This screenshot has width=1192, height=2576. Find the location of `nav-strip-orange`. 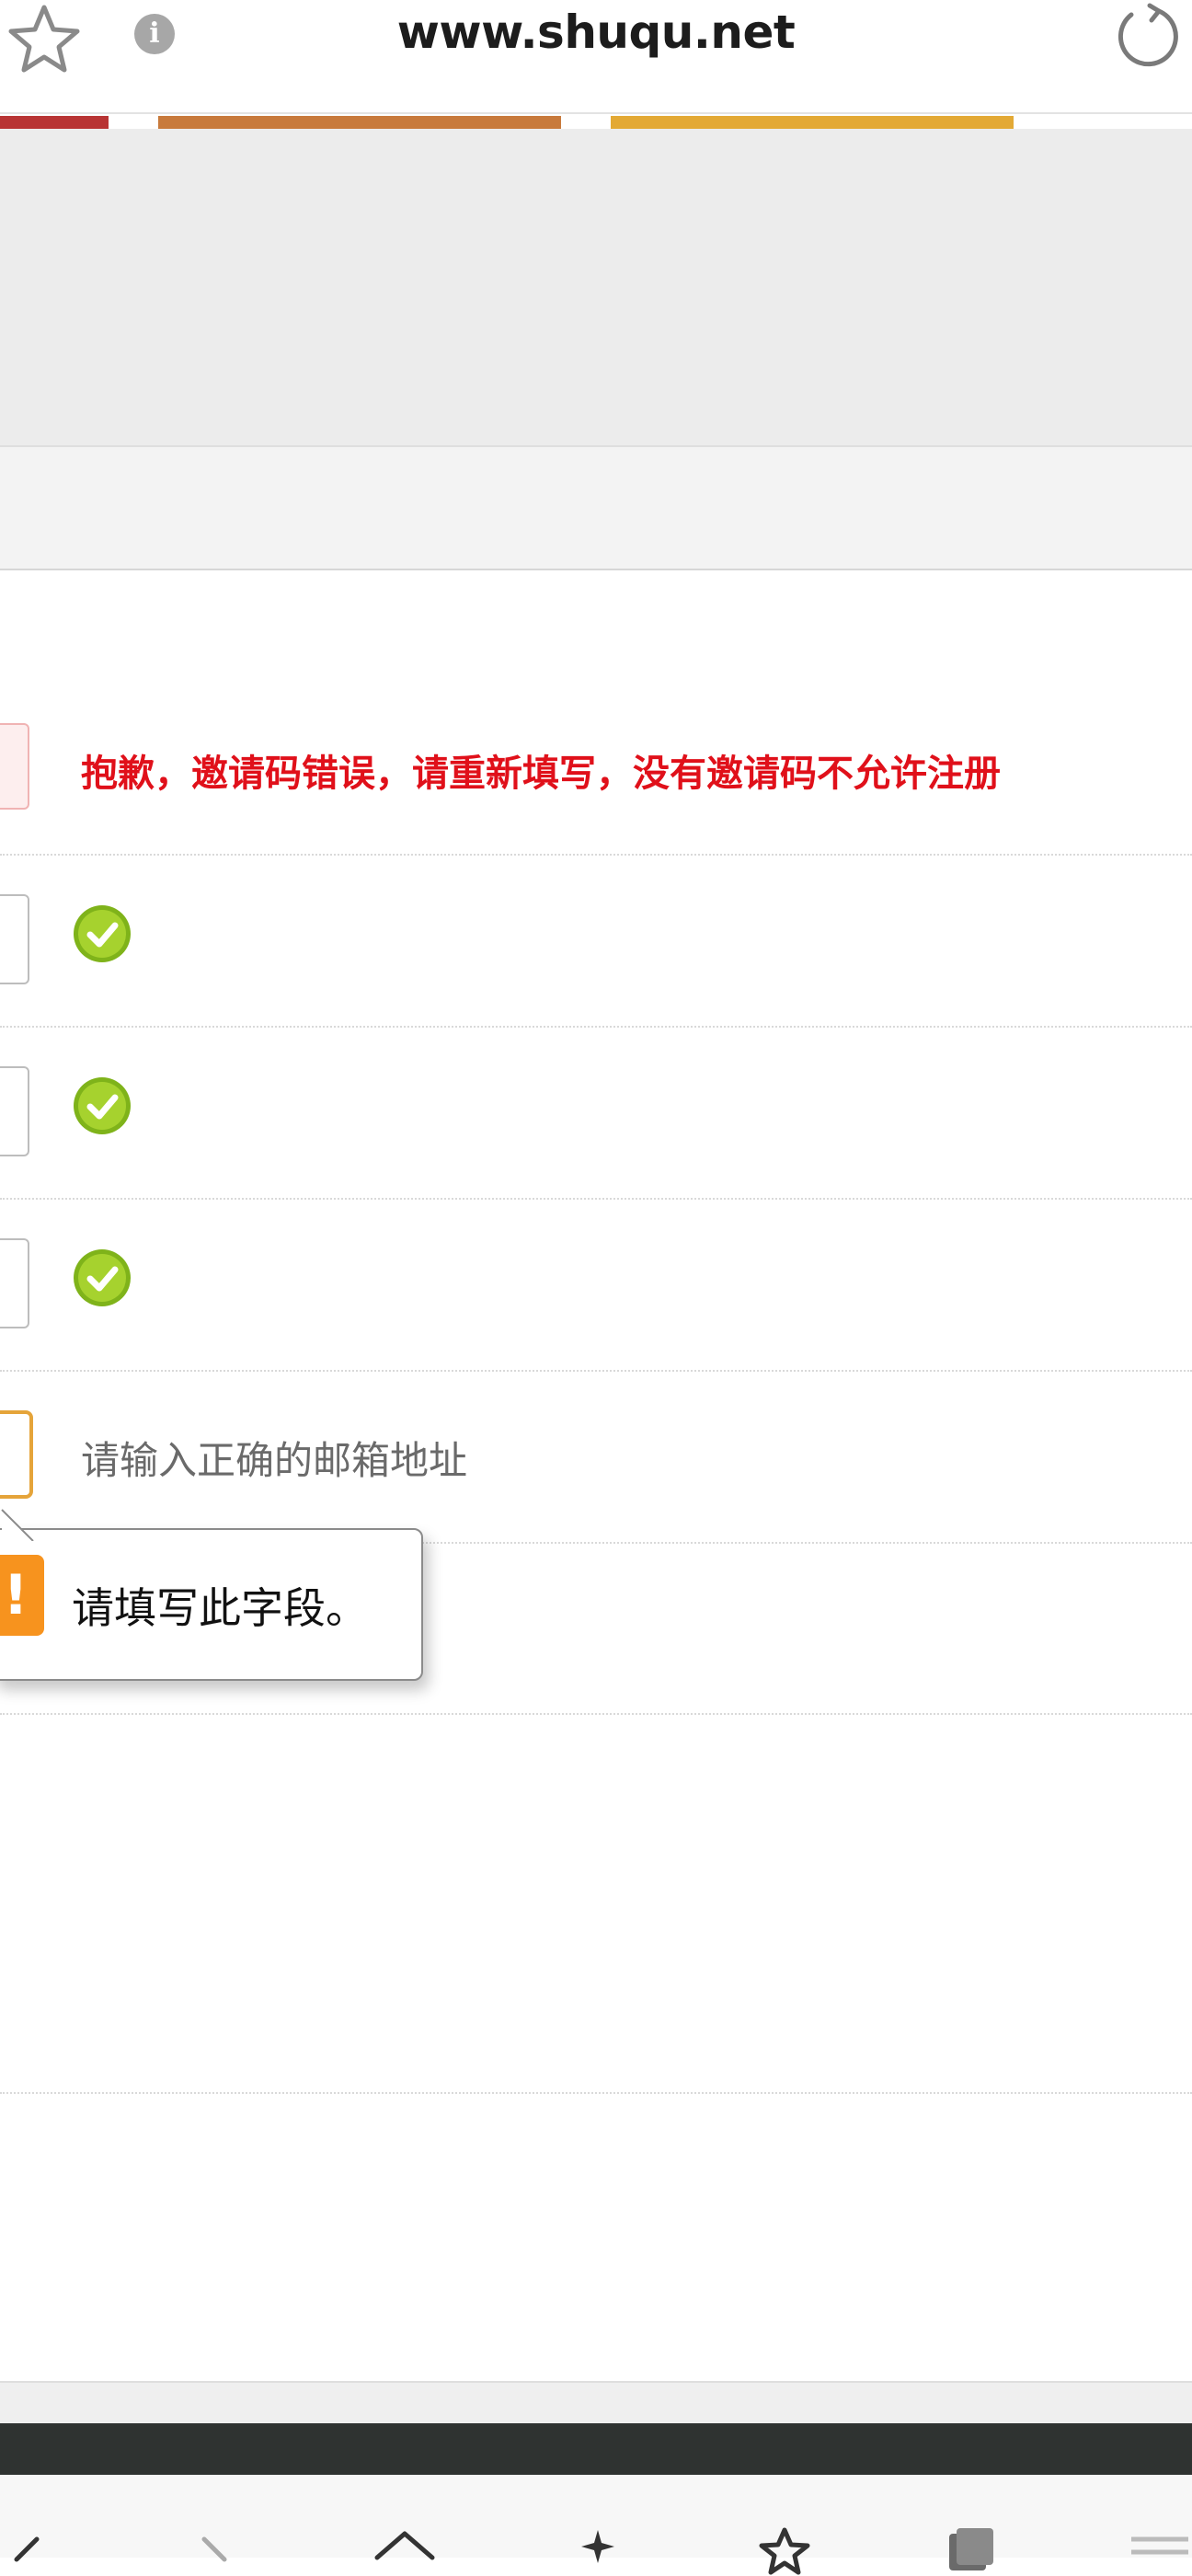

nav-strip-orange is located at coordinates (359, 122).